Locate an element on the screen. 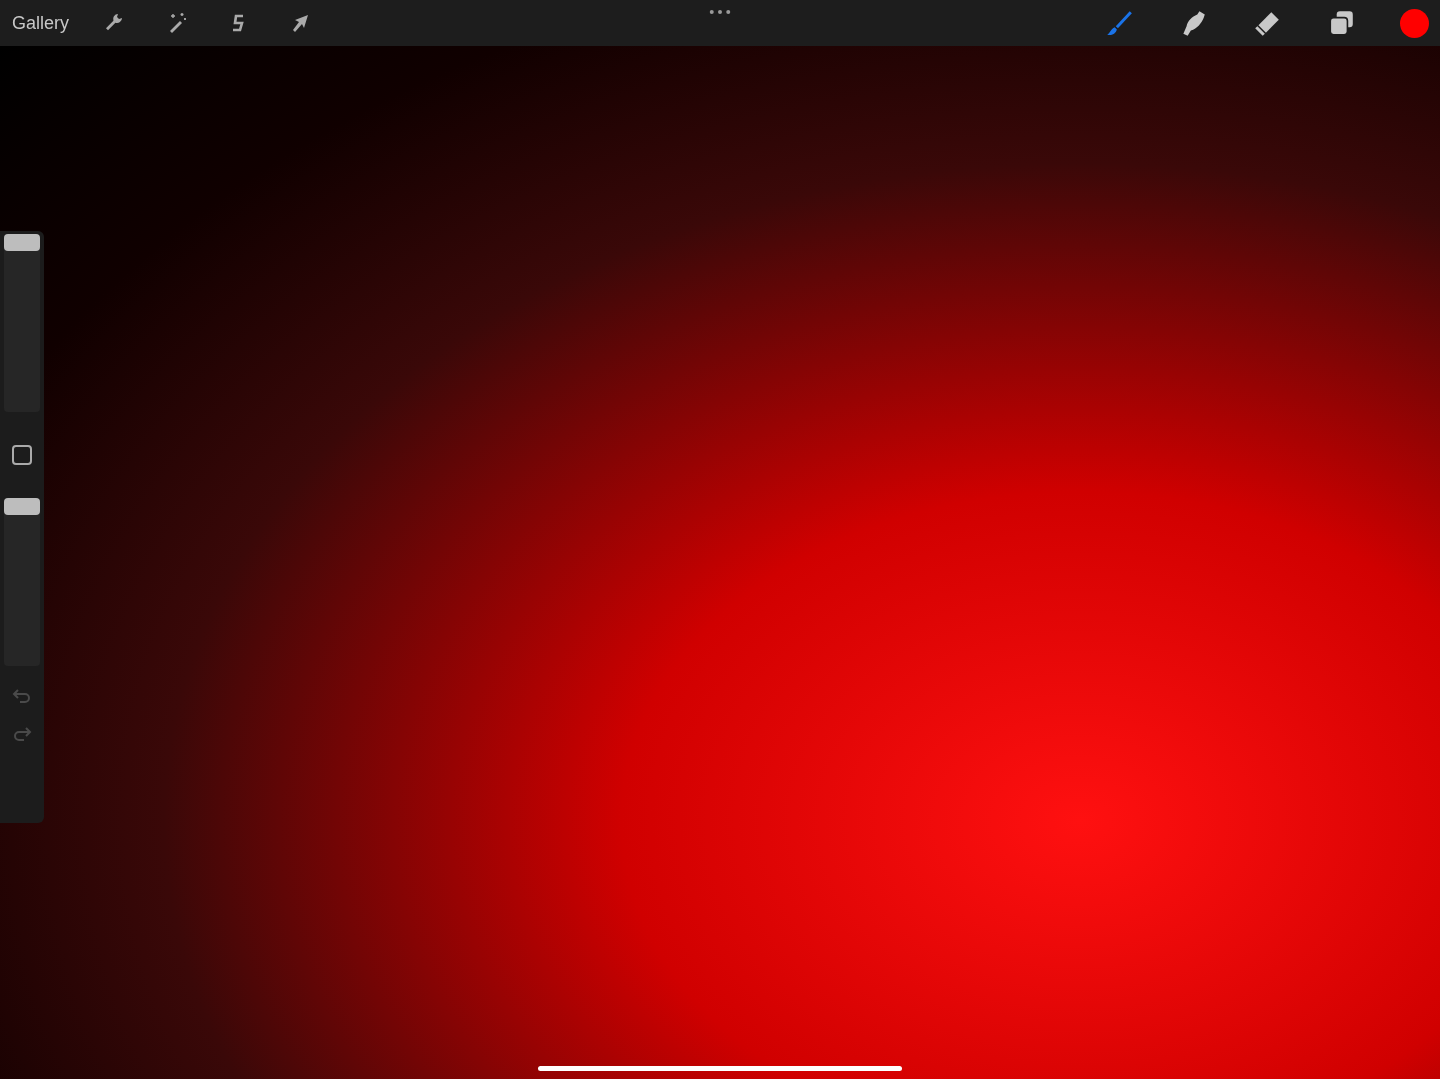 The width and height of the screenshot is (1440, 1079). paintbrush-icon is located at coordinates (1119, 23).